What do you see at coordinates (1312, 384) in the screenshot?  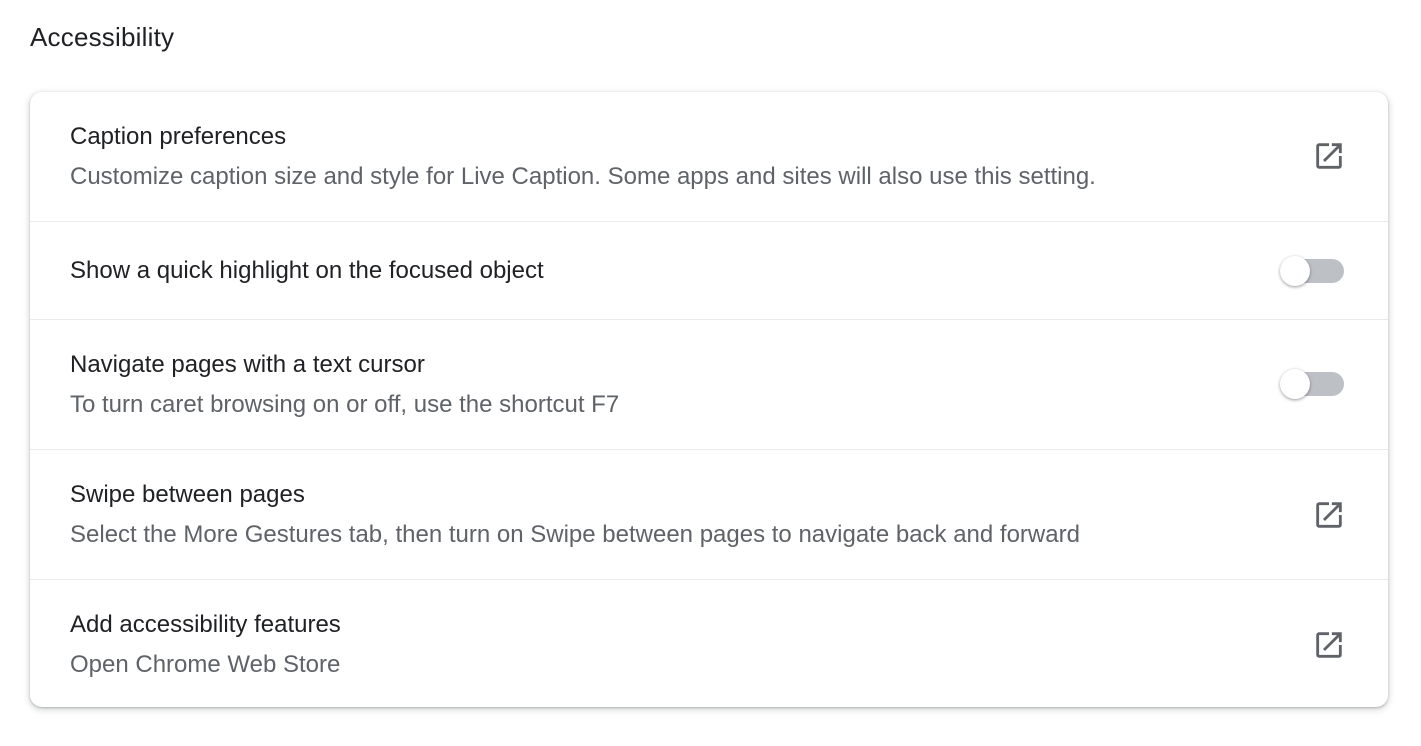 I see `caret-browsing-toggle` at bounding box center [1312, 384].